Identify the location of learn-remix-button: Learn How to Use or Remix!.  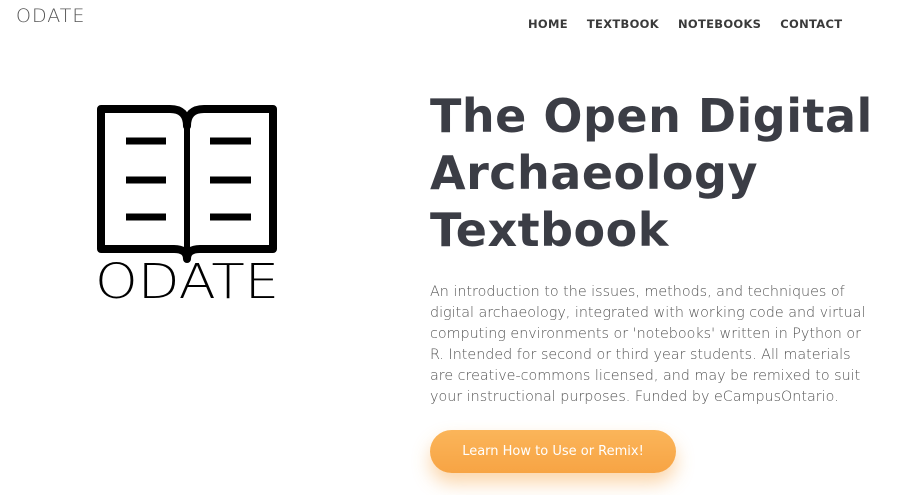
(553, 451).